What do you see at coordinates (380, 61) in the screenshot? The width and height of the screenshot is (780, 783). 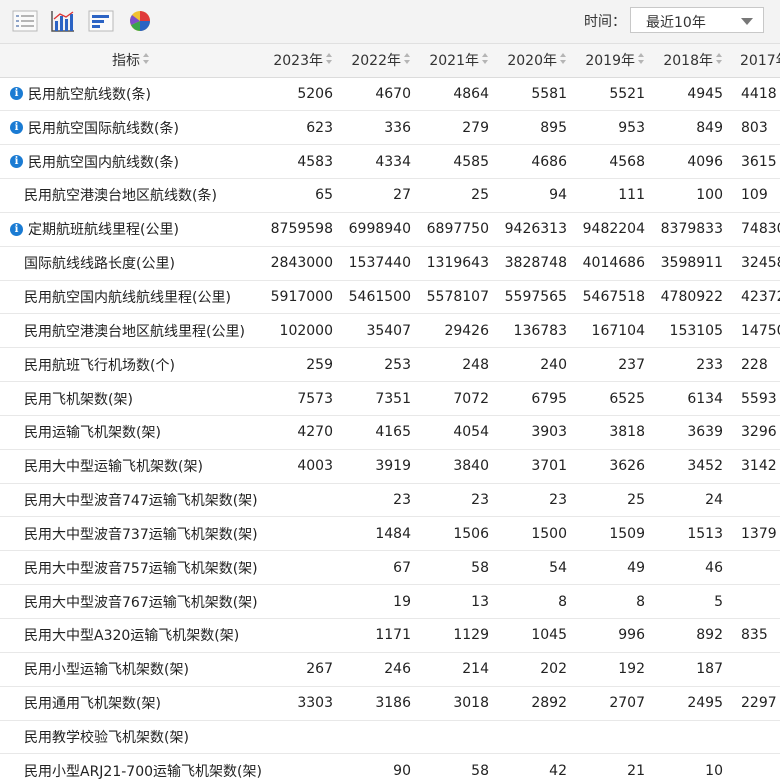 I see `column-header-2022: 2022年` at bounding box center [380, 61].